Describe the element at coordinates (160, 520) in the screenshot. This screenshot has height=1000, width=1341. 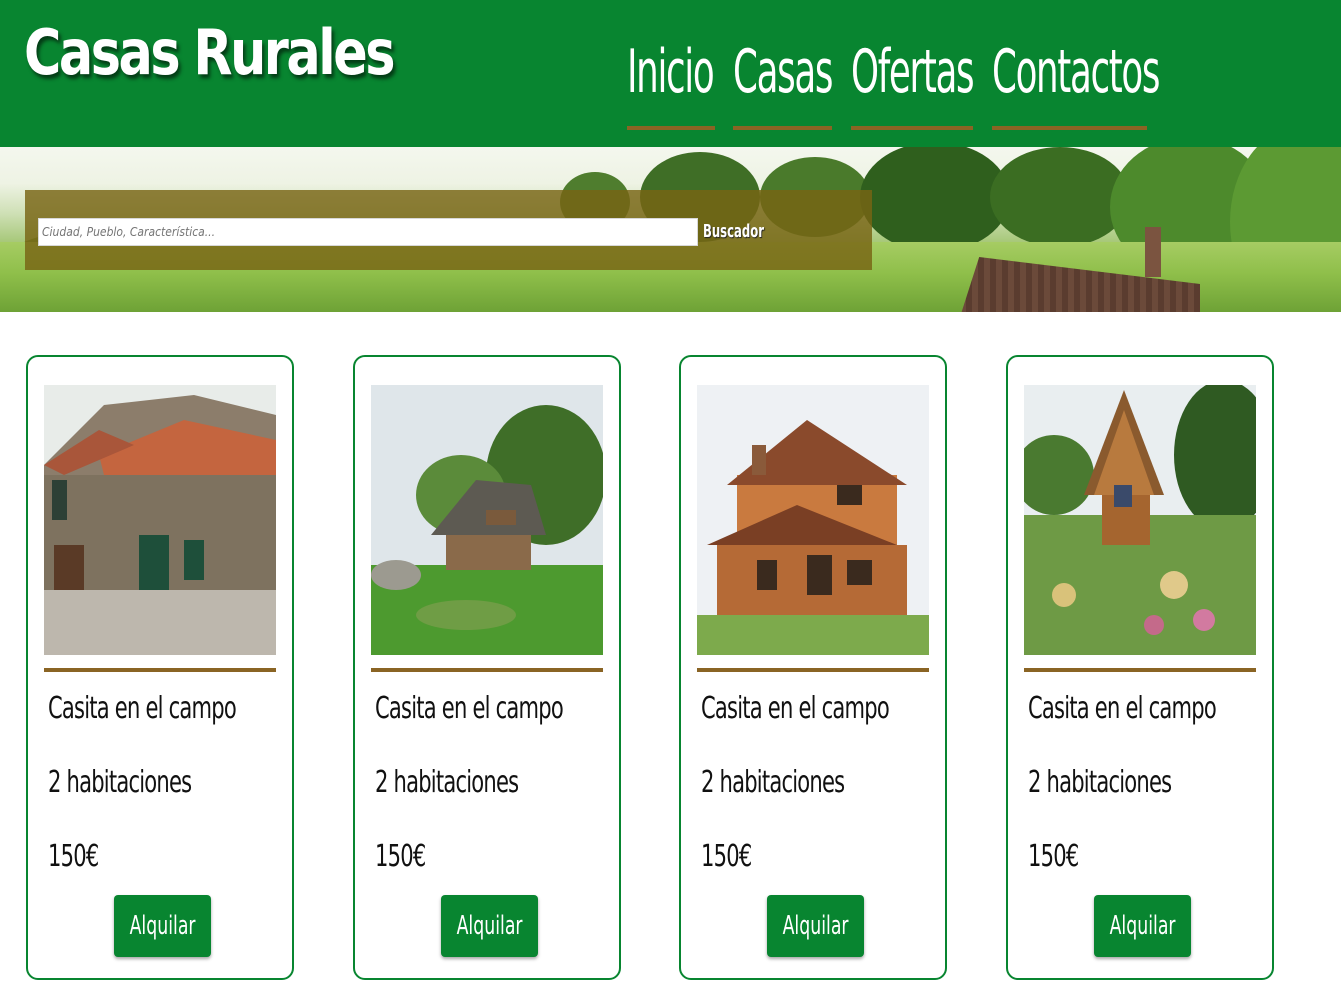
I see `stone-house-photo` at that location.